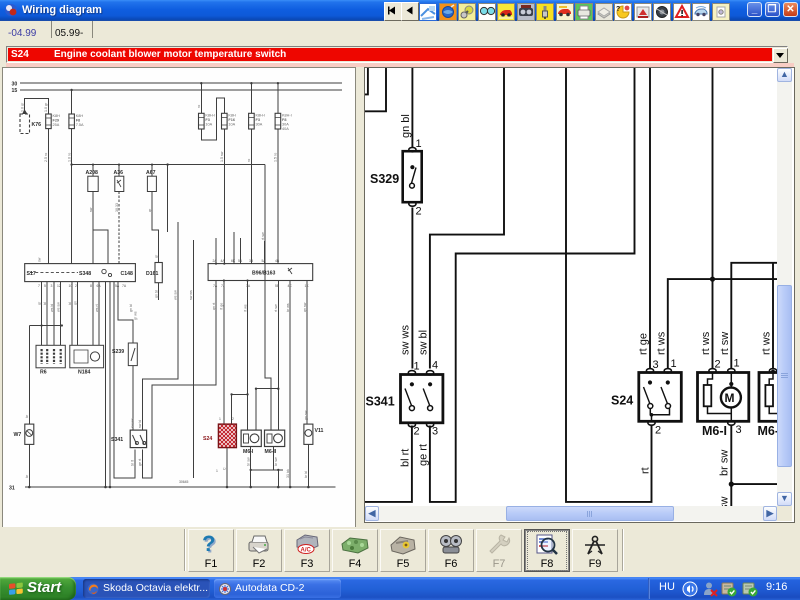  What do you see at coordinates (27, 476) in the screenshot?
I see `svg-text: br` at bounding box center [27, 476].